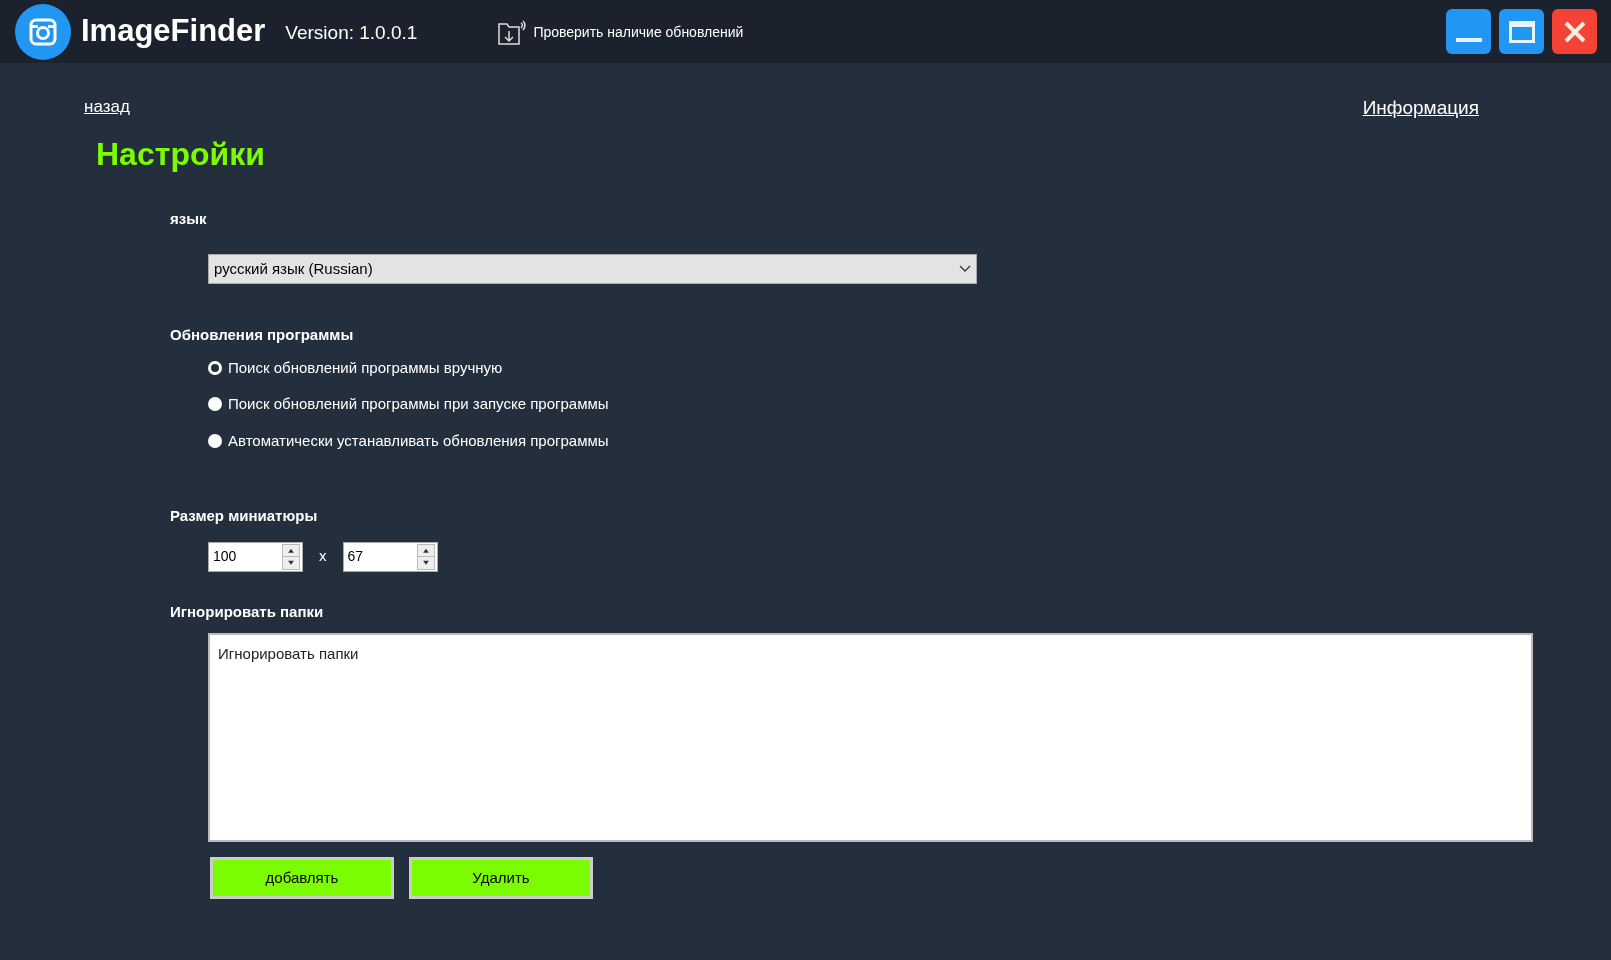 Image resolution: width=1611 pixels, height=960 pixels. Describe the element at coordinates (351, 32) in the screenshot. I see `version-label: Version: 1.0.0.1` at that location.